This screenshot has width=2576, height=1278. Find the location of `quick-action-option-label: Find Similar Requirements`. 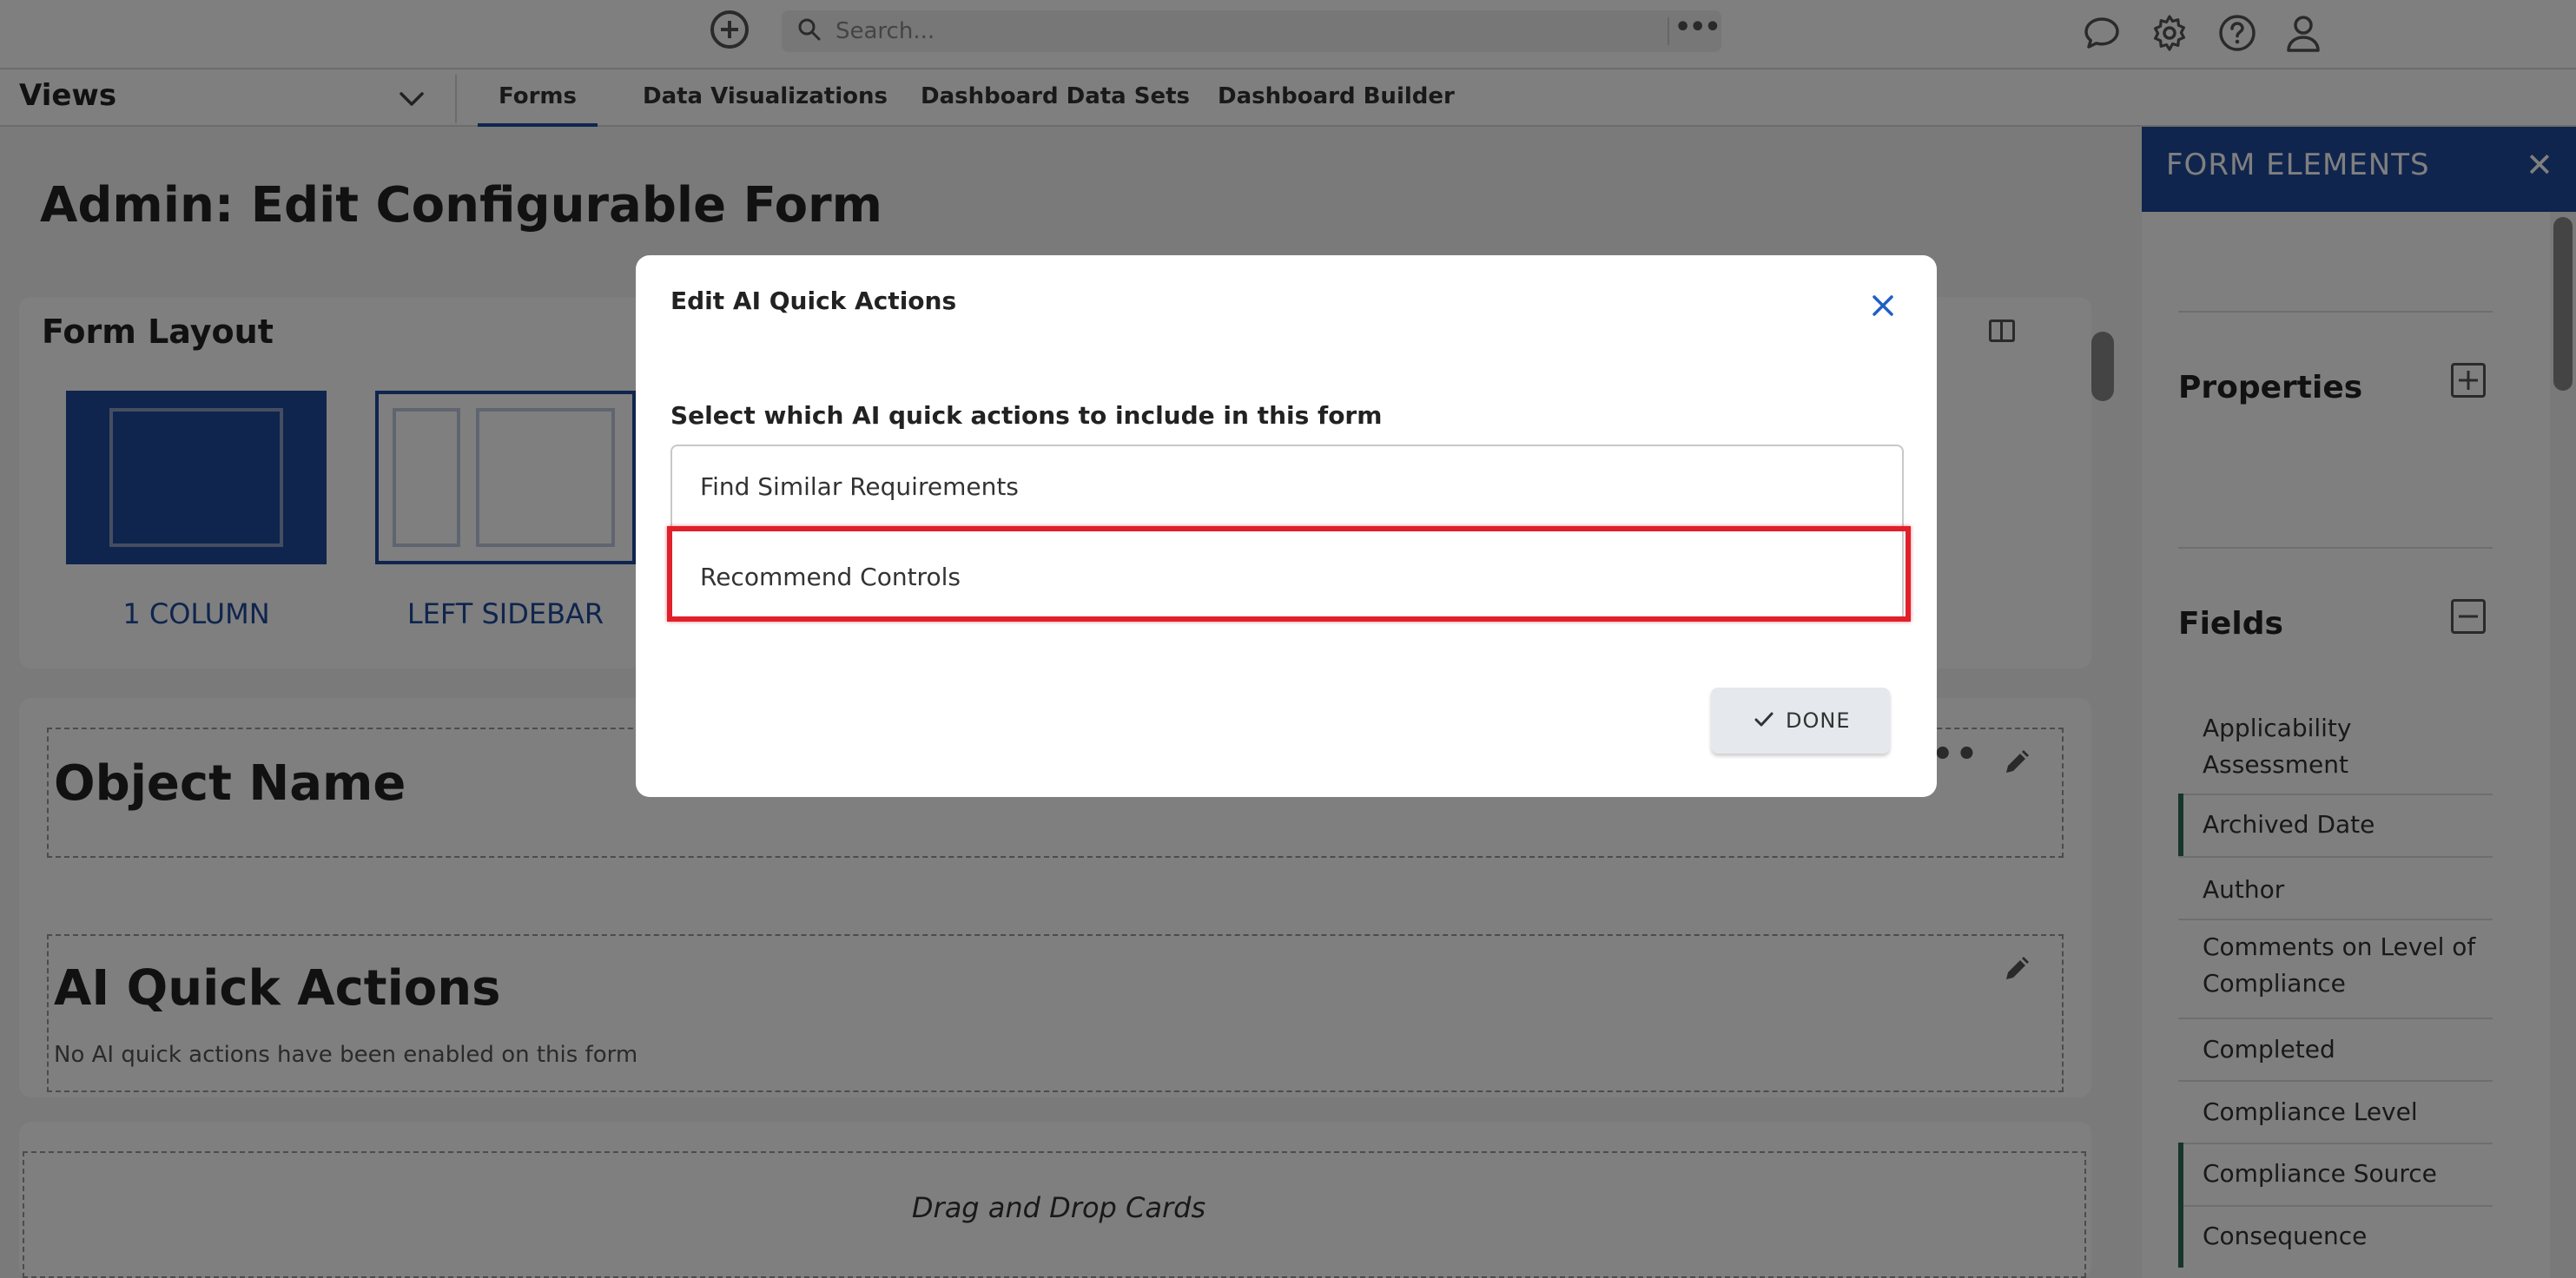

quick-action-option-label: Find Similar Requirements is located at coordinates (859, 486).